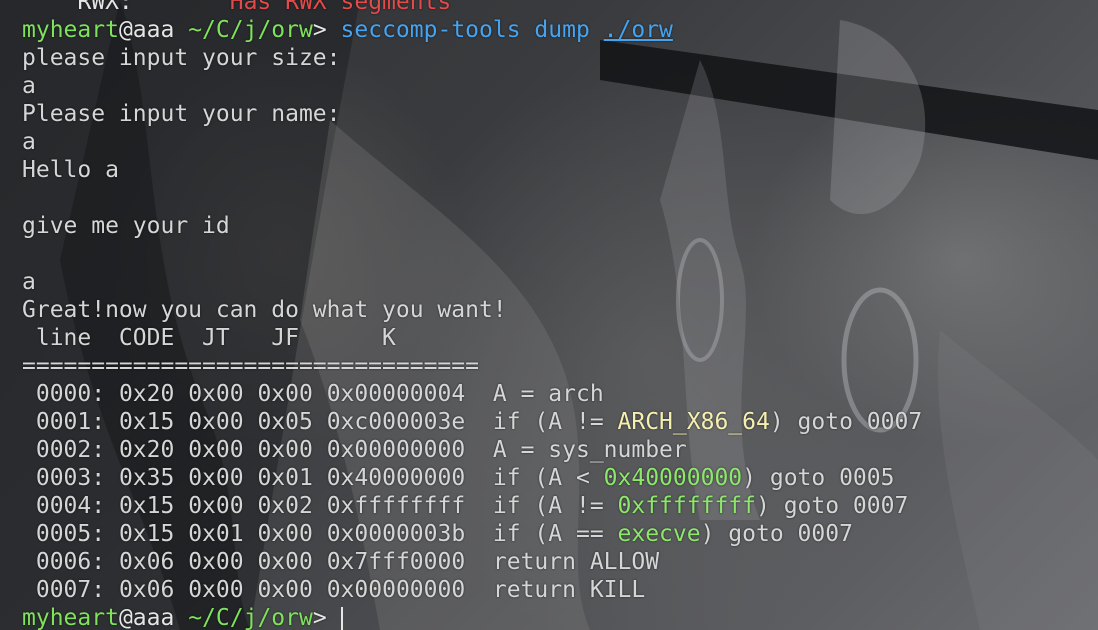 This screenshot has width=1098, height=630. What do you see at coordinates (70, 170) in the screenshot?
I see `output-line: Hello a` at bounding box center [70, 170].